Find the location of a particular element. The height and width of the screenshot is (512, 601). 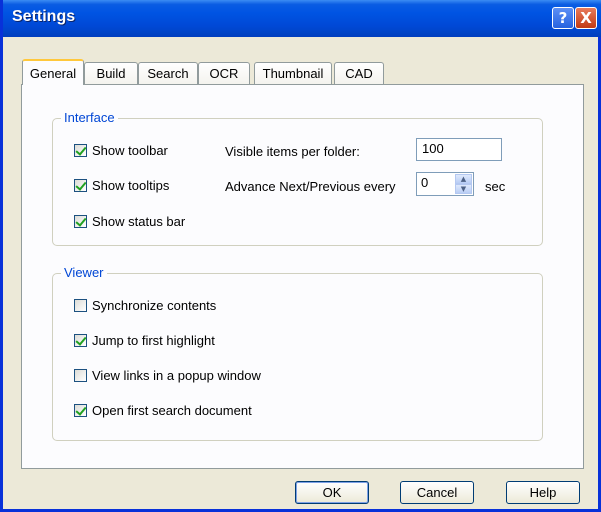

close-icon: X is located at coordinates (586, 18).